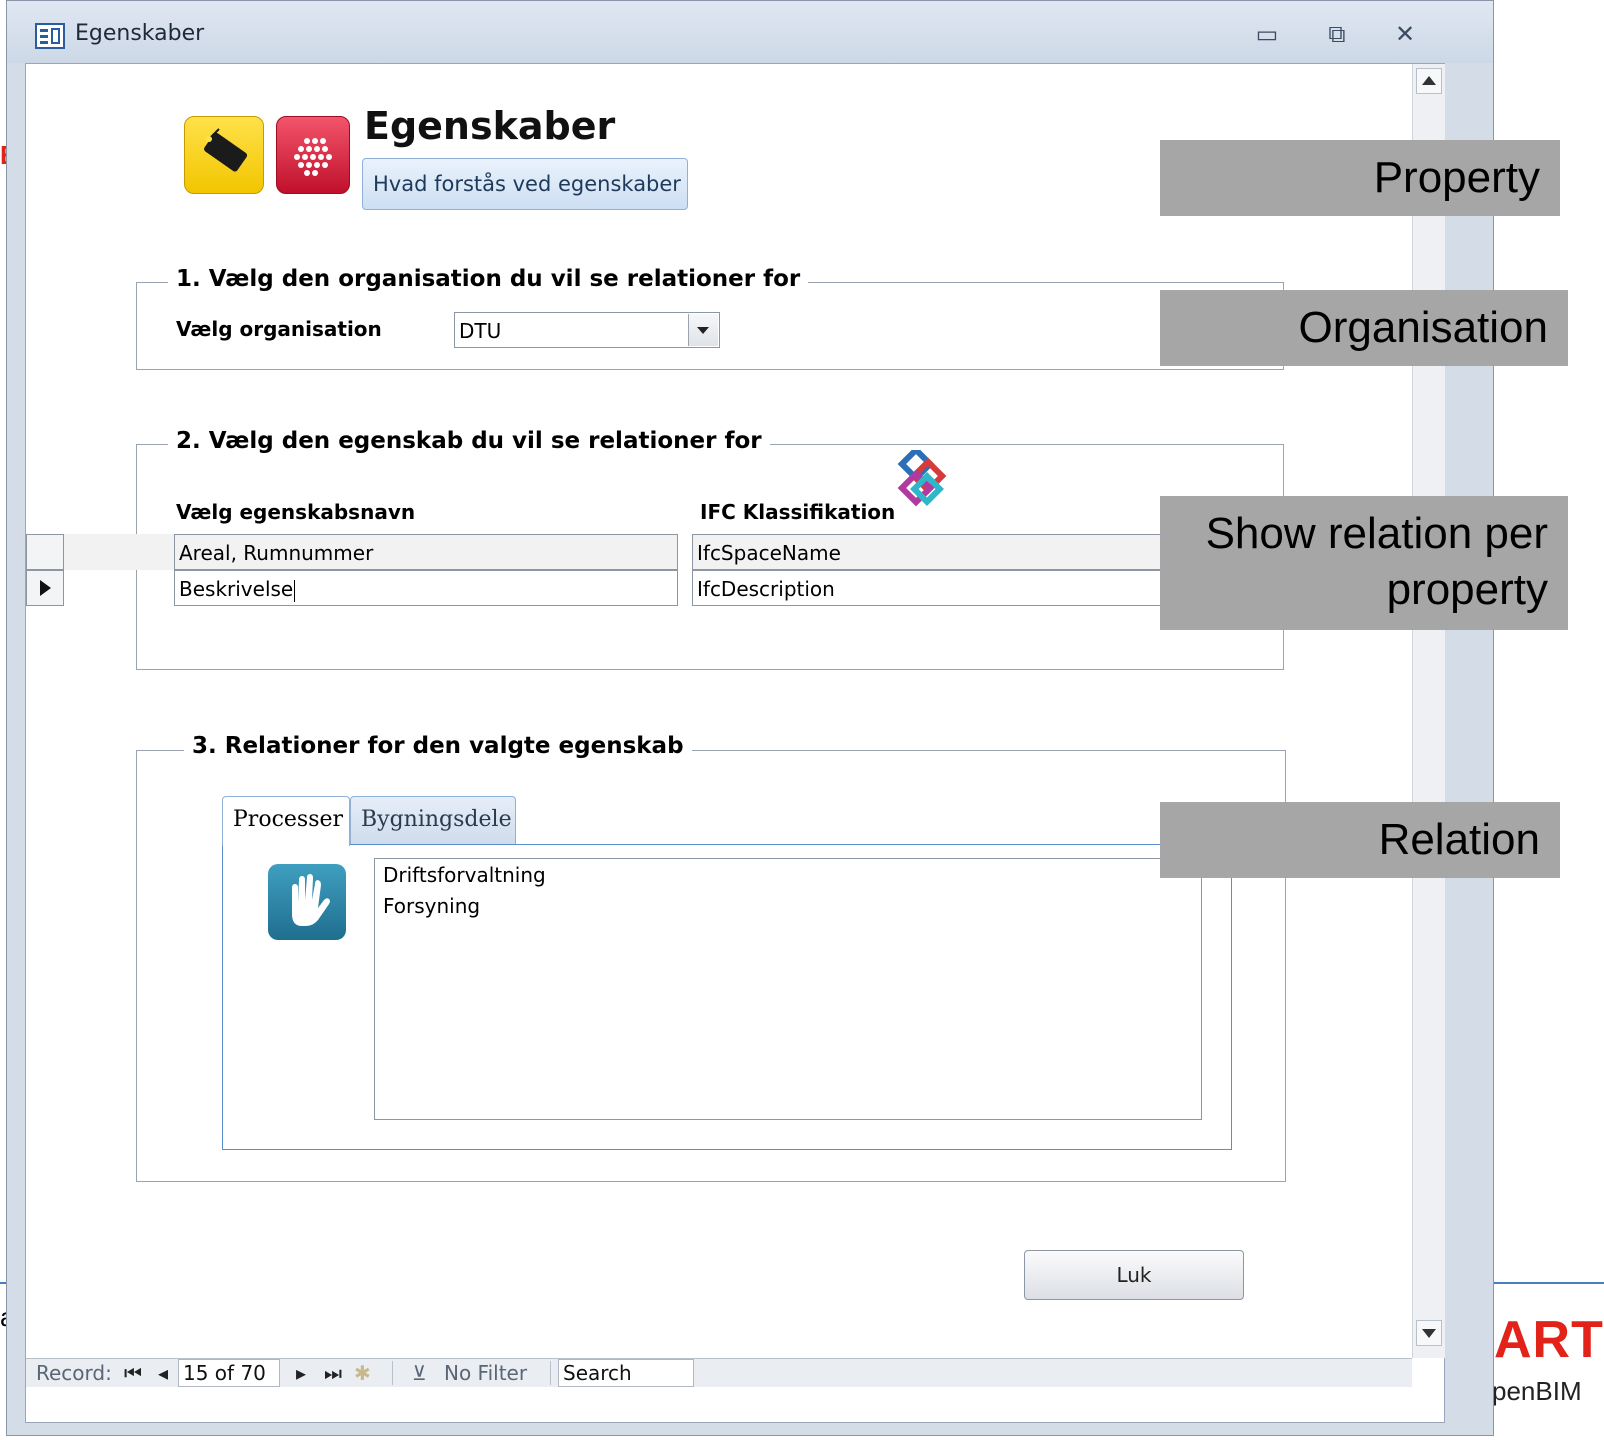 The image size is (1604, 1440). I want to click on no-filter-button: No Filter, so click(485, 1373).